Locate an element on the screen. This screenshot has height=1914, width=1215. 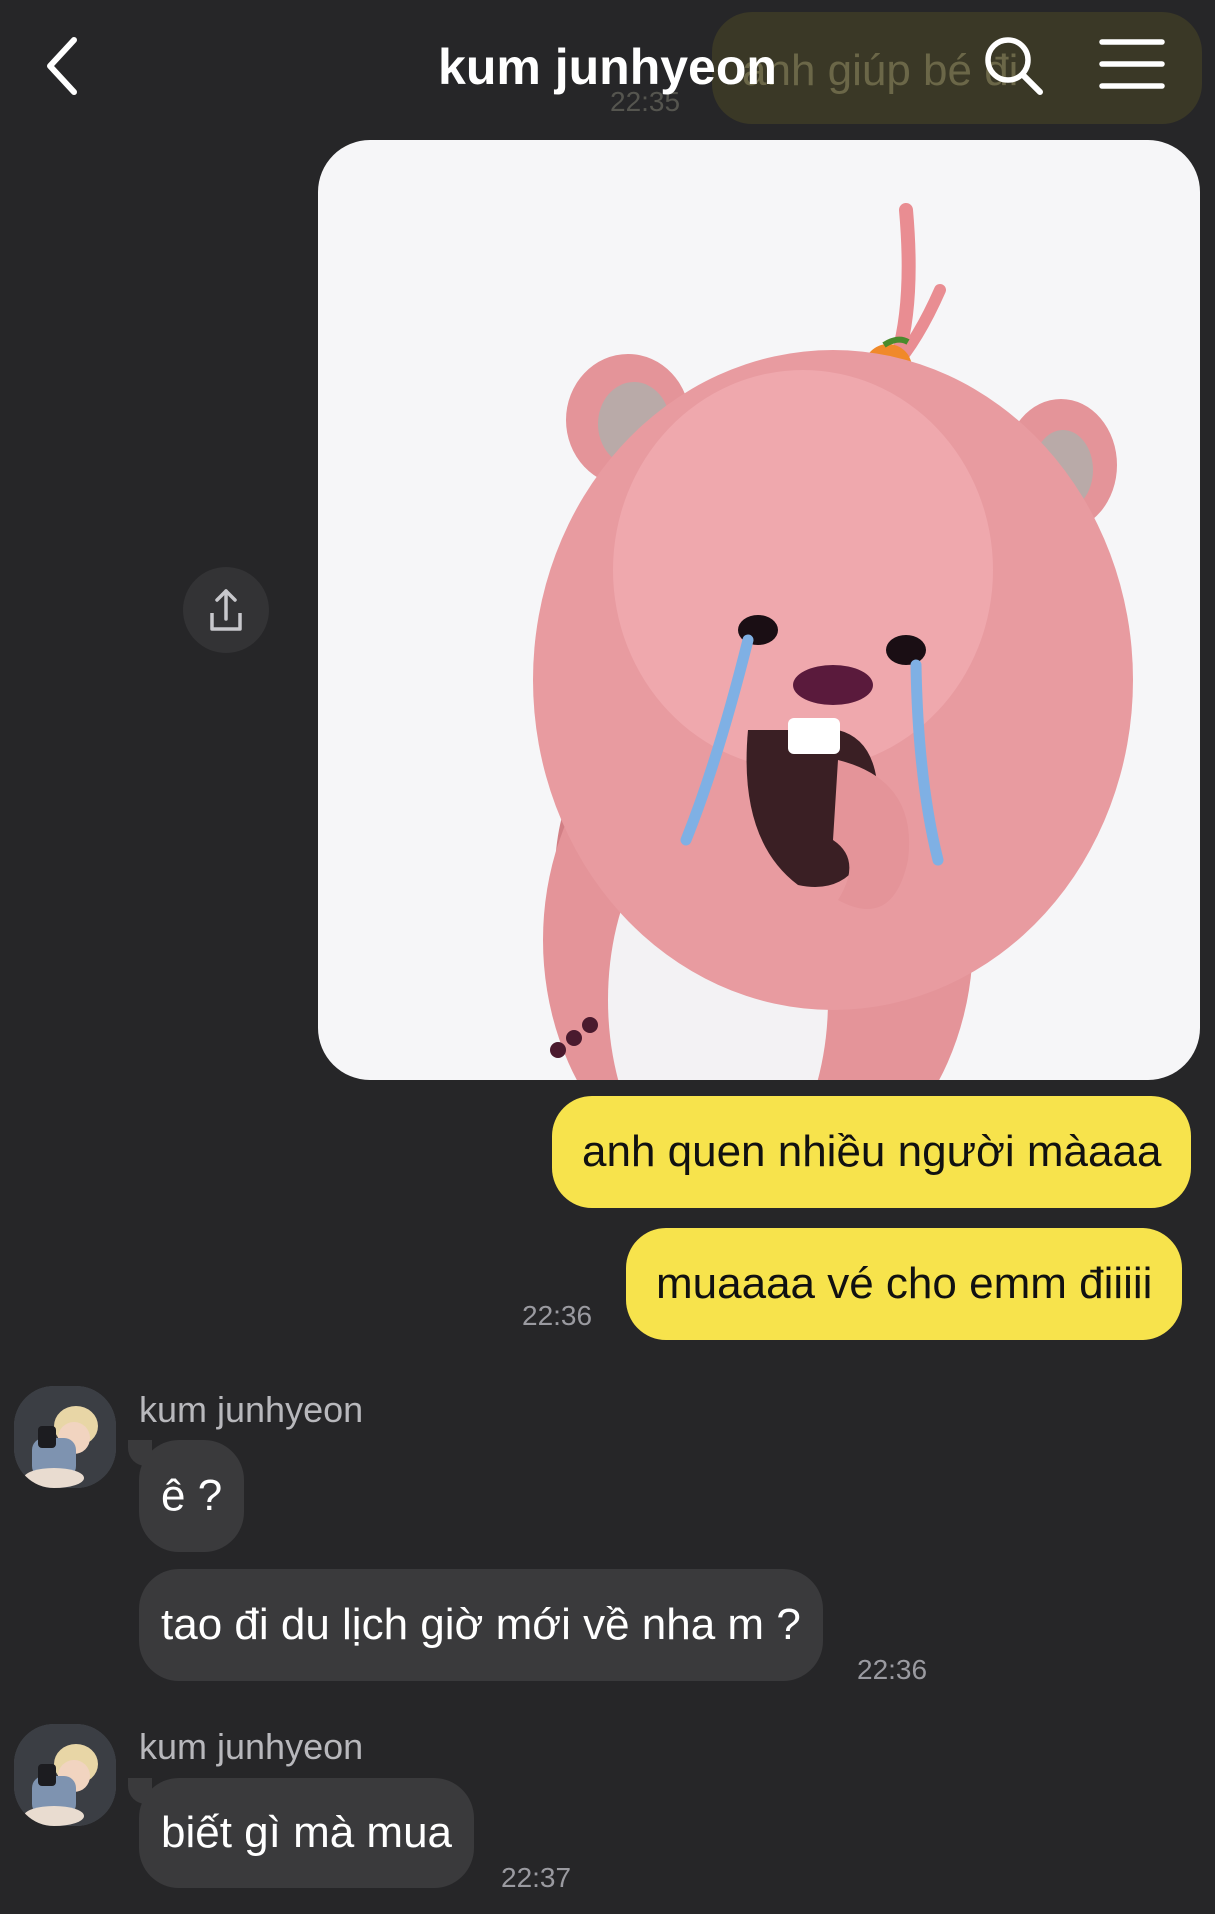
search-button is located at coordinates (1013, 65).